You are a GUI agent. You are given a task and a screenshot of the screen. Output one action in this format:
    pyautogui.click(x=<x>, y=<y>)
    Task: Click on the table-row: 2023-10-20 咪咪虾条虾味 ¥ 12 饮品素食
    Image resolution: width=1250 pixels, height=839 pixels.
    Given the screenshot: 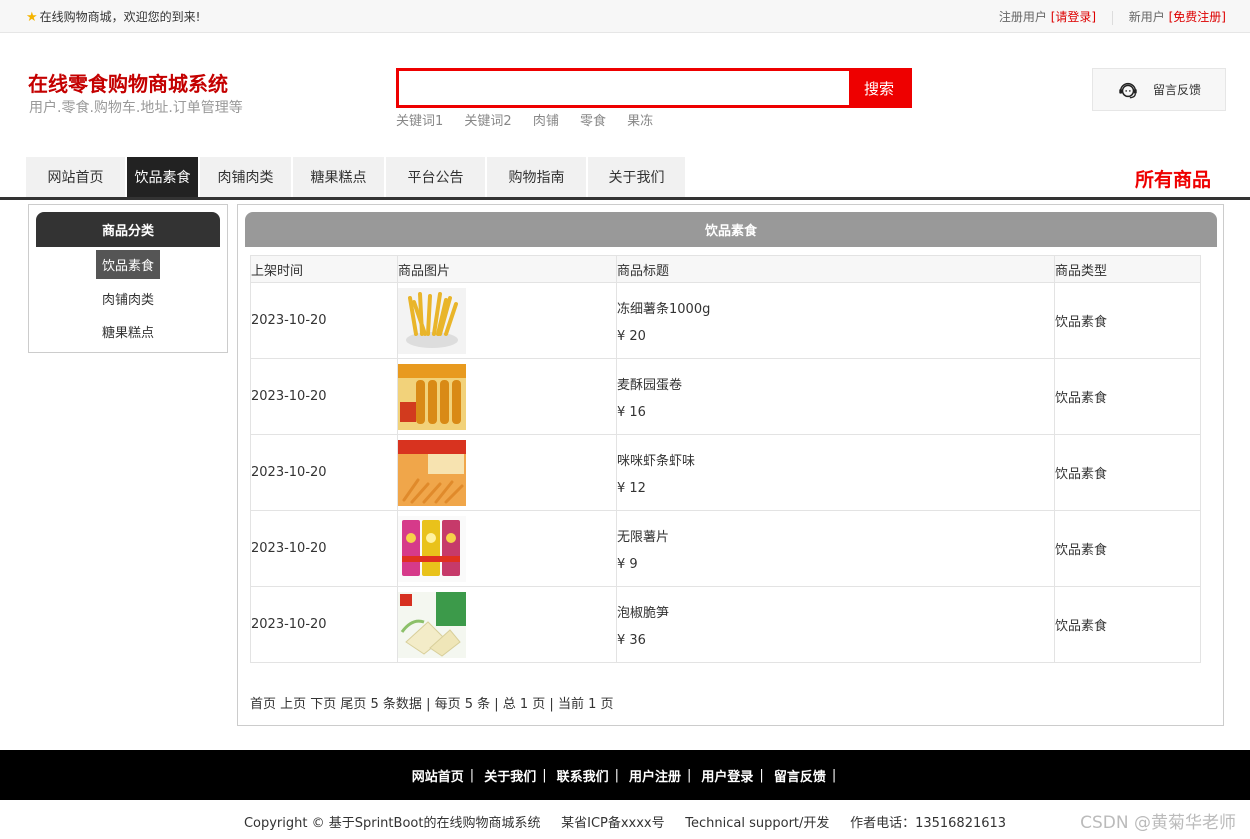 What is the action you would take?
    pyautogui.click(x=725, y=472)
    